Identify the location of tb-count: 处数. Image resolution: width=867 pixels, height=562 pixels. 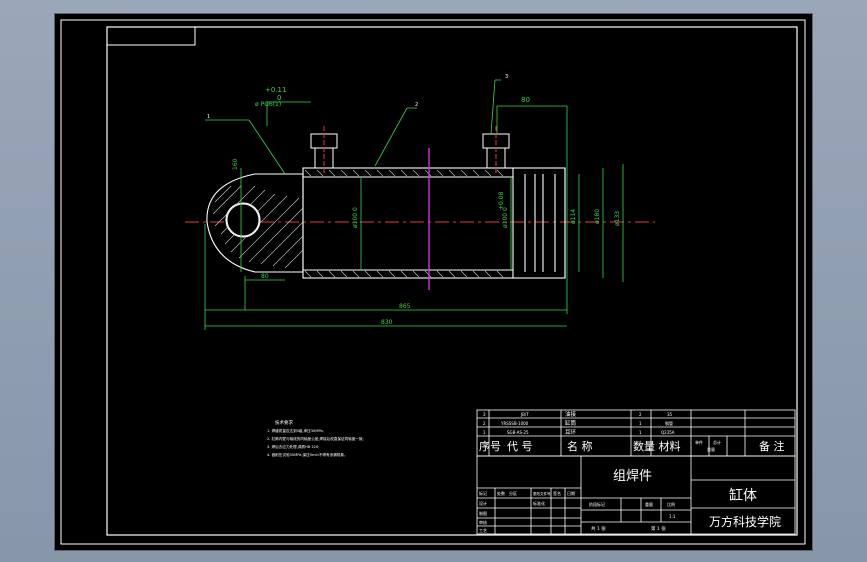
(501, 493).